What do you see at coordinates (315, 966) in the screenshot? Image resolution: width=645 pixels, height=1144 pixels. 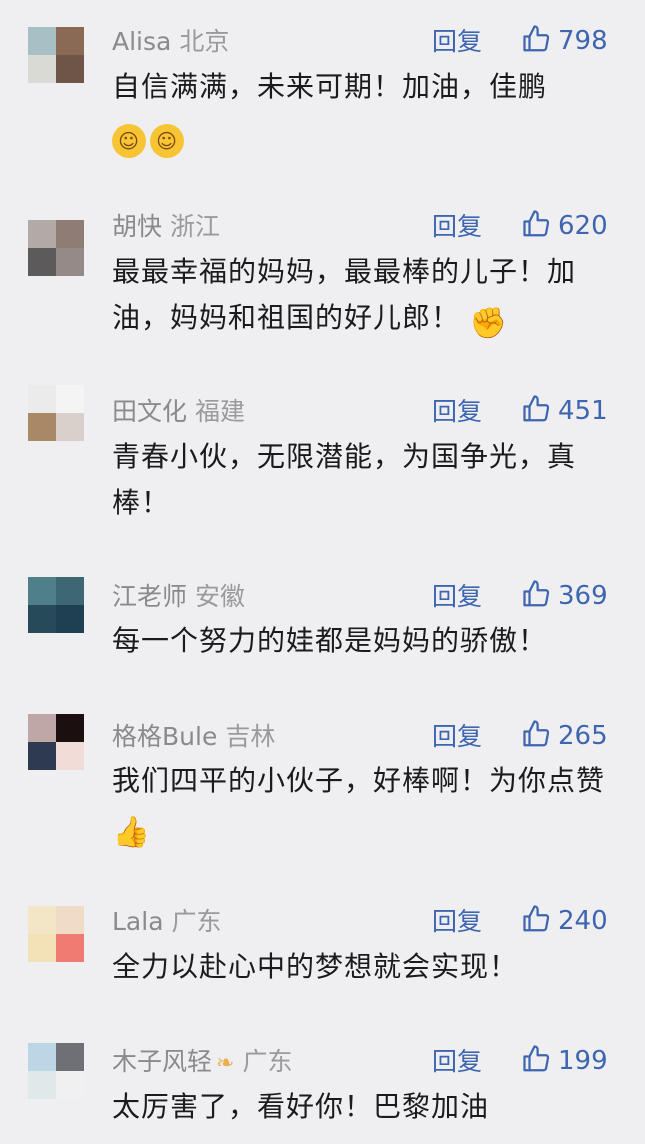 I see `comment-text-content: 全力以赴心中的梦想就会实现！` at bounding box center [315, 966].